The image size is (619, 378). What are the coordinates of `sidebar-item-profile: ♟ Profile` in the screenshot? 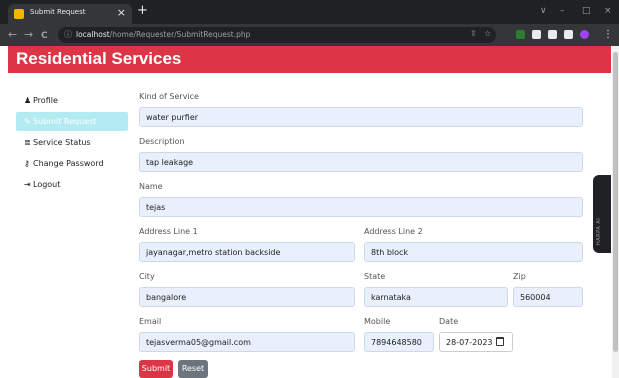 It's located at (72, 100).